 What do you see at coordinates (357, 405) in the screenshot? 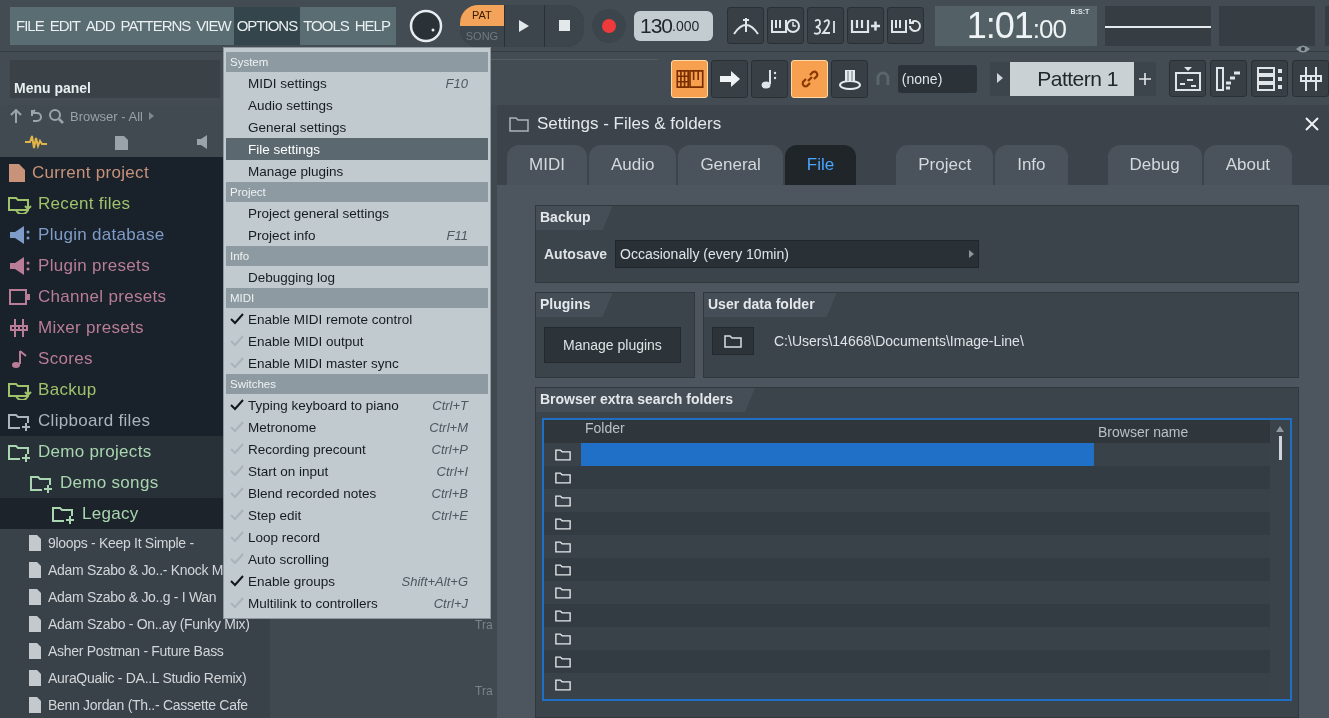
I see `menu-item: Typing keyboard to piano Ctrl+T` at bounding box center [357, 405].